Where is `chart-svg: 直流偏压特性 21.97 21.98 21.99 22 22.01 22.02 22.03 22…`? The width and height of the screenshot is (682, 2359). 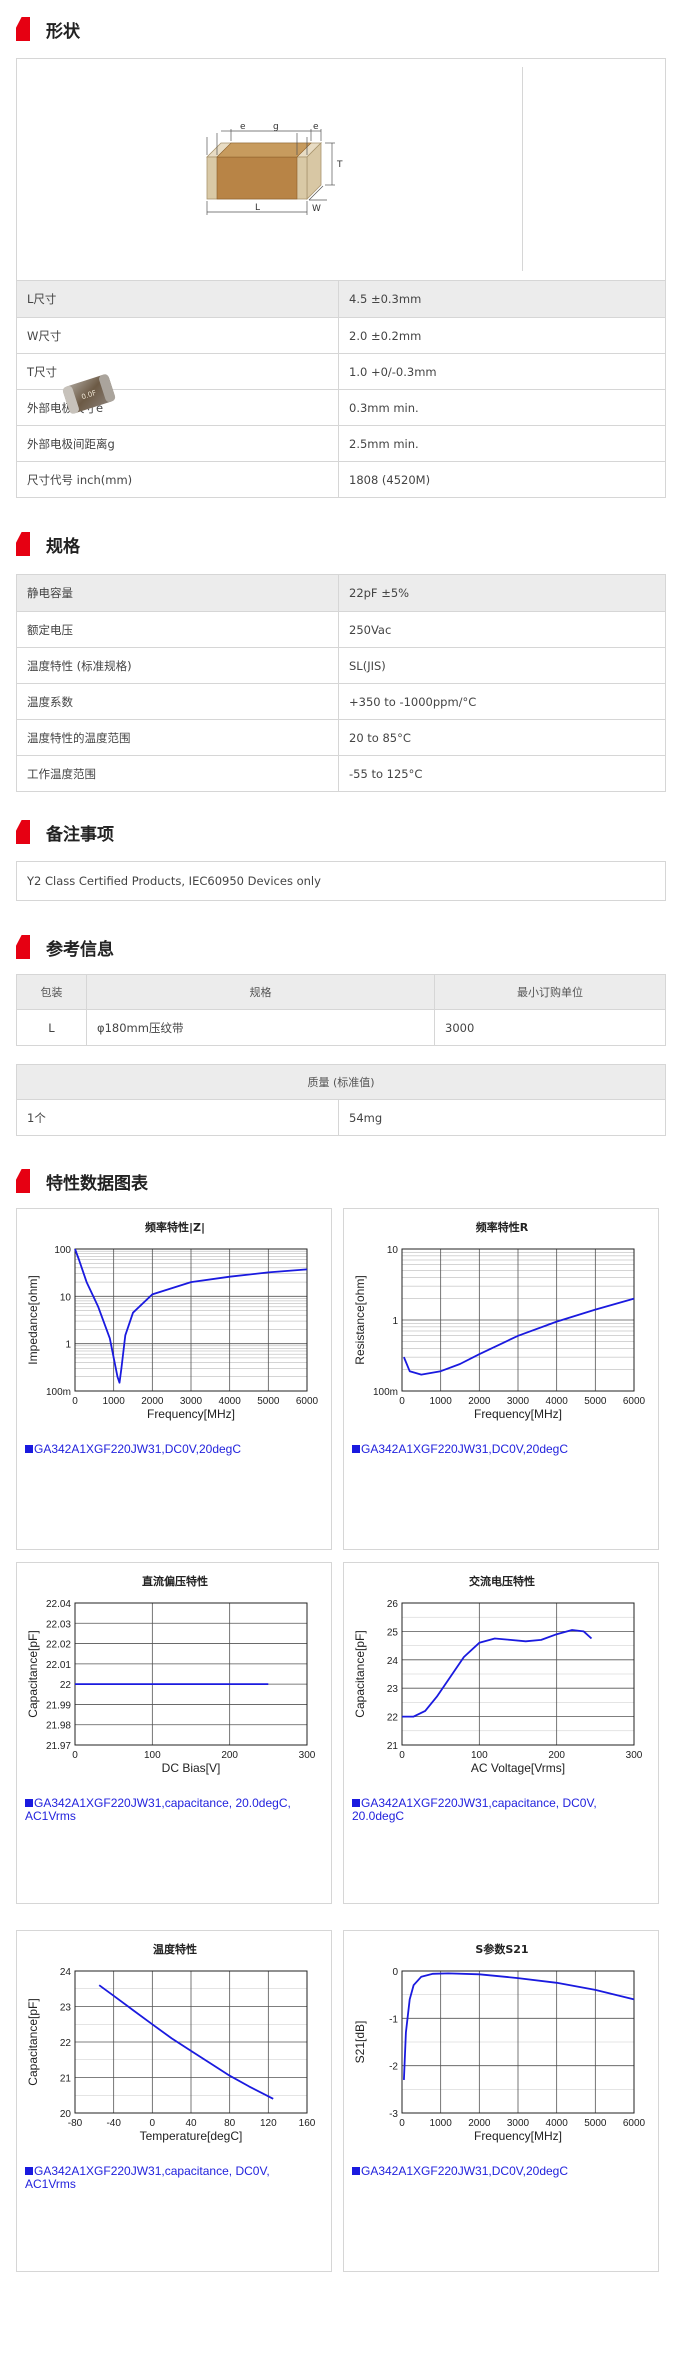 chart-svg: 直流偏压特性 21.97 21.98 21.99 22 22.01 22.02 22.03 22… is located at coordinates (171, 1674).